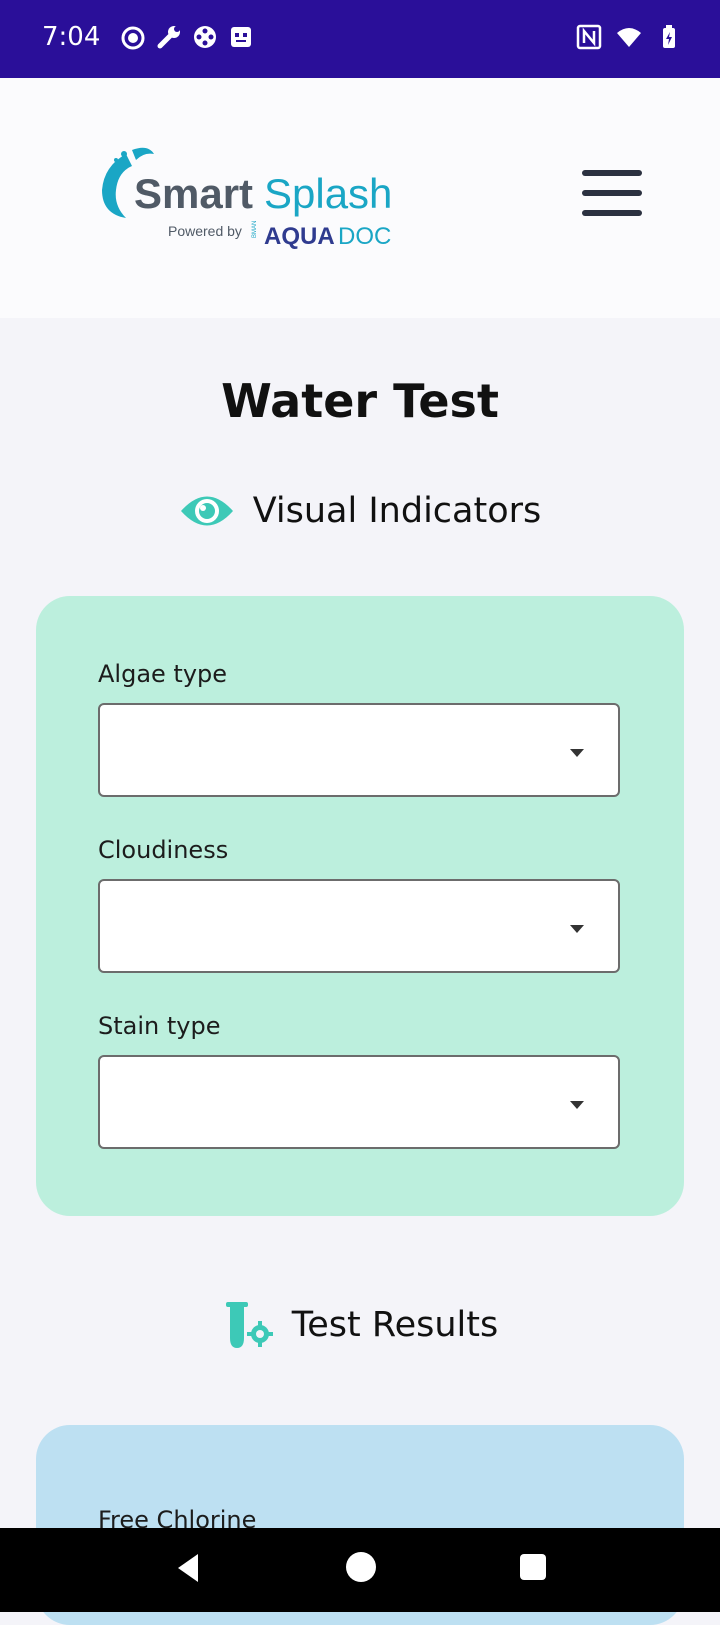  Describe the element at coordinates (205, 231) in the screenshot. I see `logo-tagline: Powered by` at that location.